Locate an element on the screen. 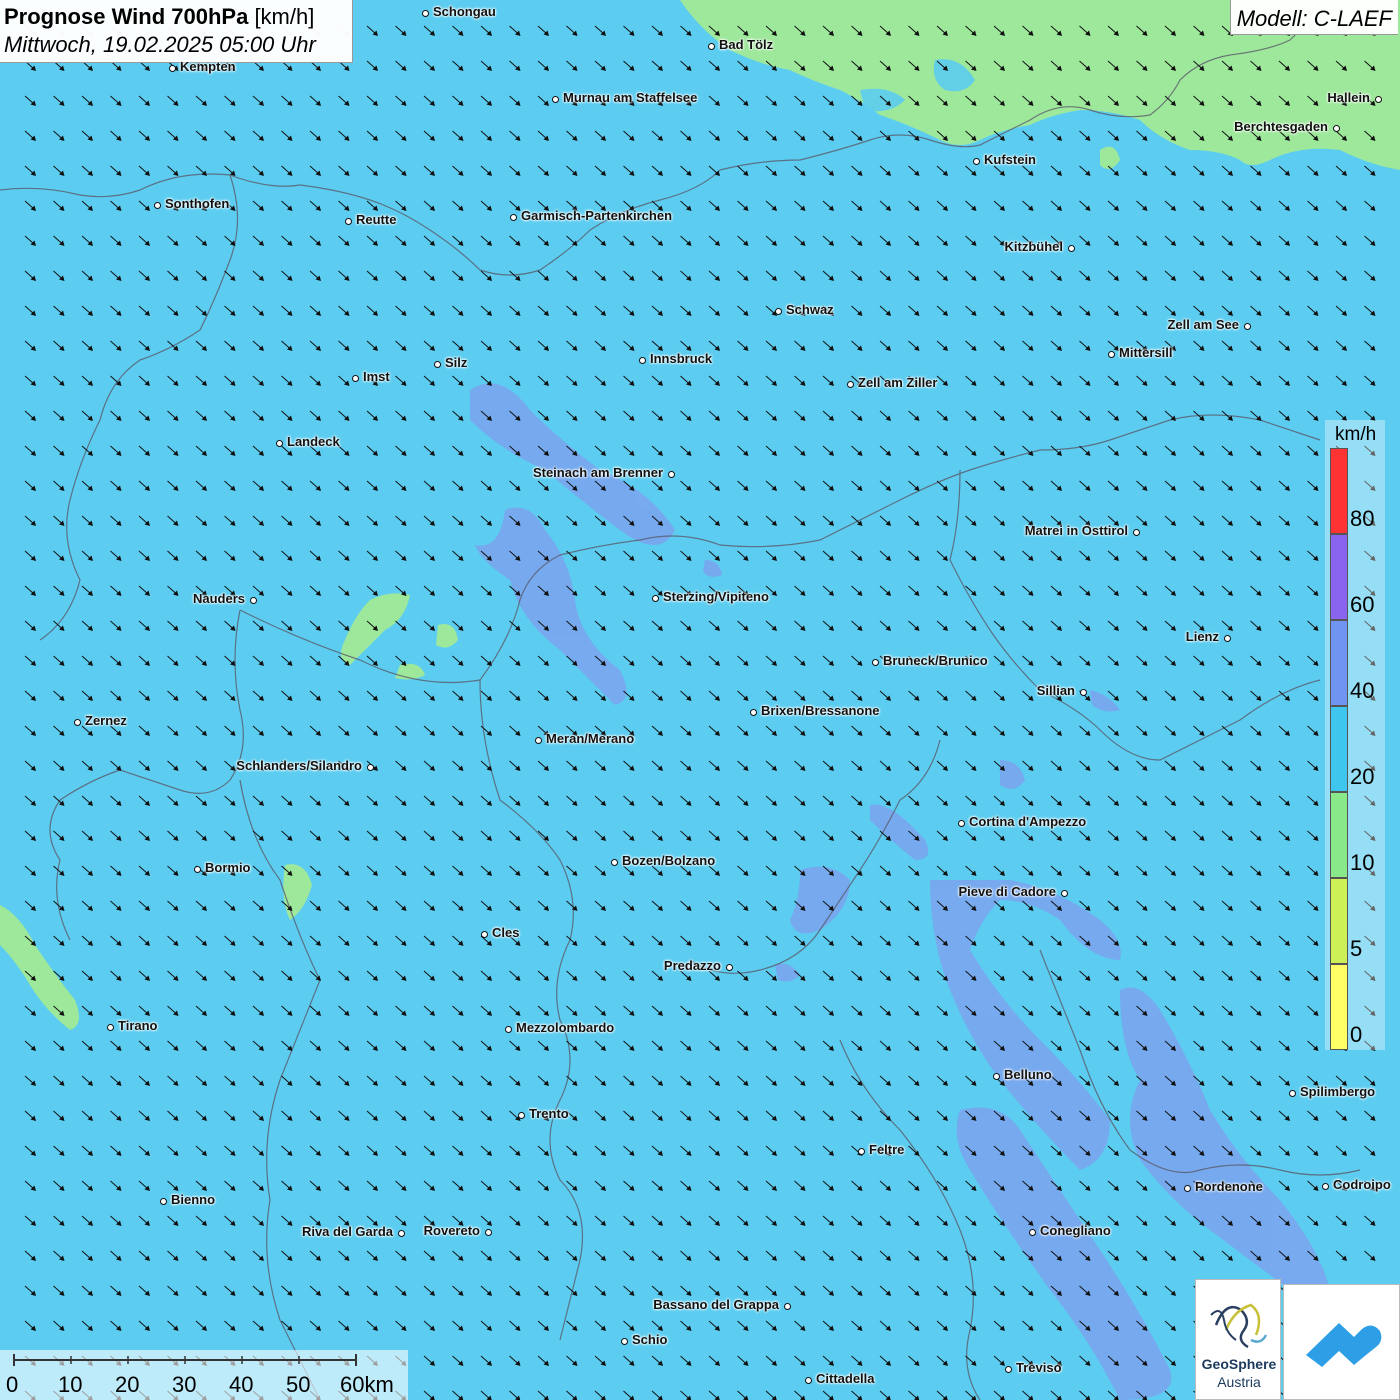 This screenshot has width=1400, height=1400. city-label: Sterzing/Vipiteno is located at coordinates (716, 597).